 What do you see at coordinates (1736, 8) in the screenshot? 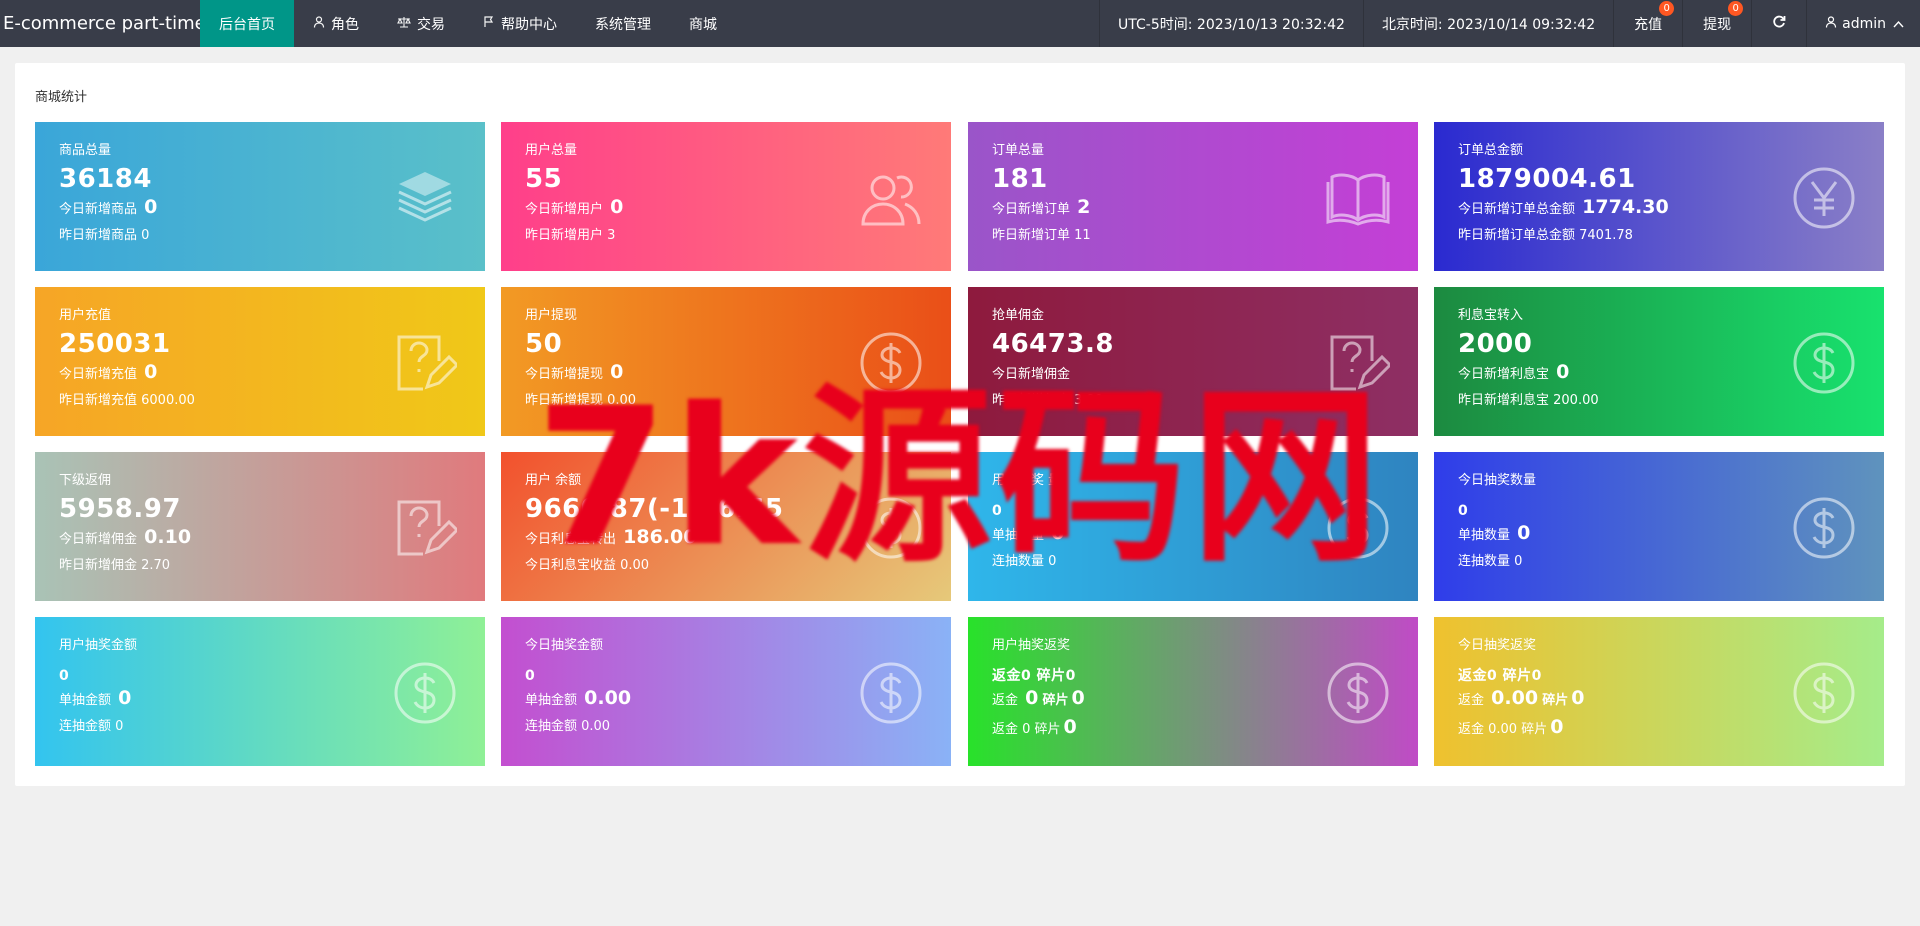
I see `withdraw-badge: 0` at bounding box center [1736, 8].